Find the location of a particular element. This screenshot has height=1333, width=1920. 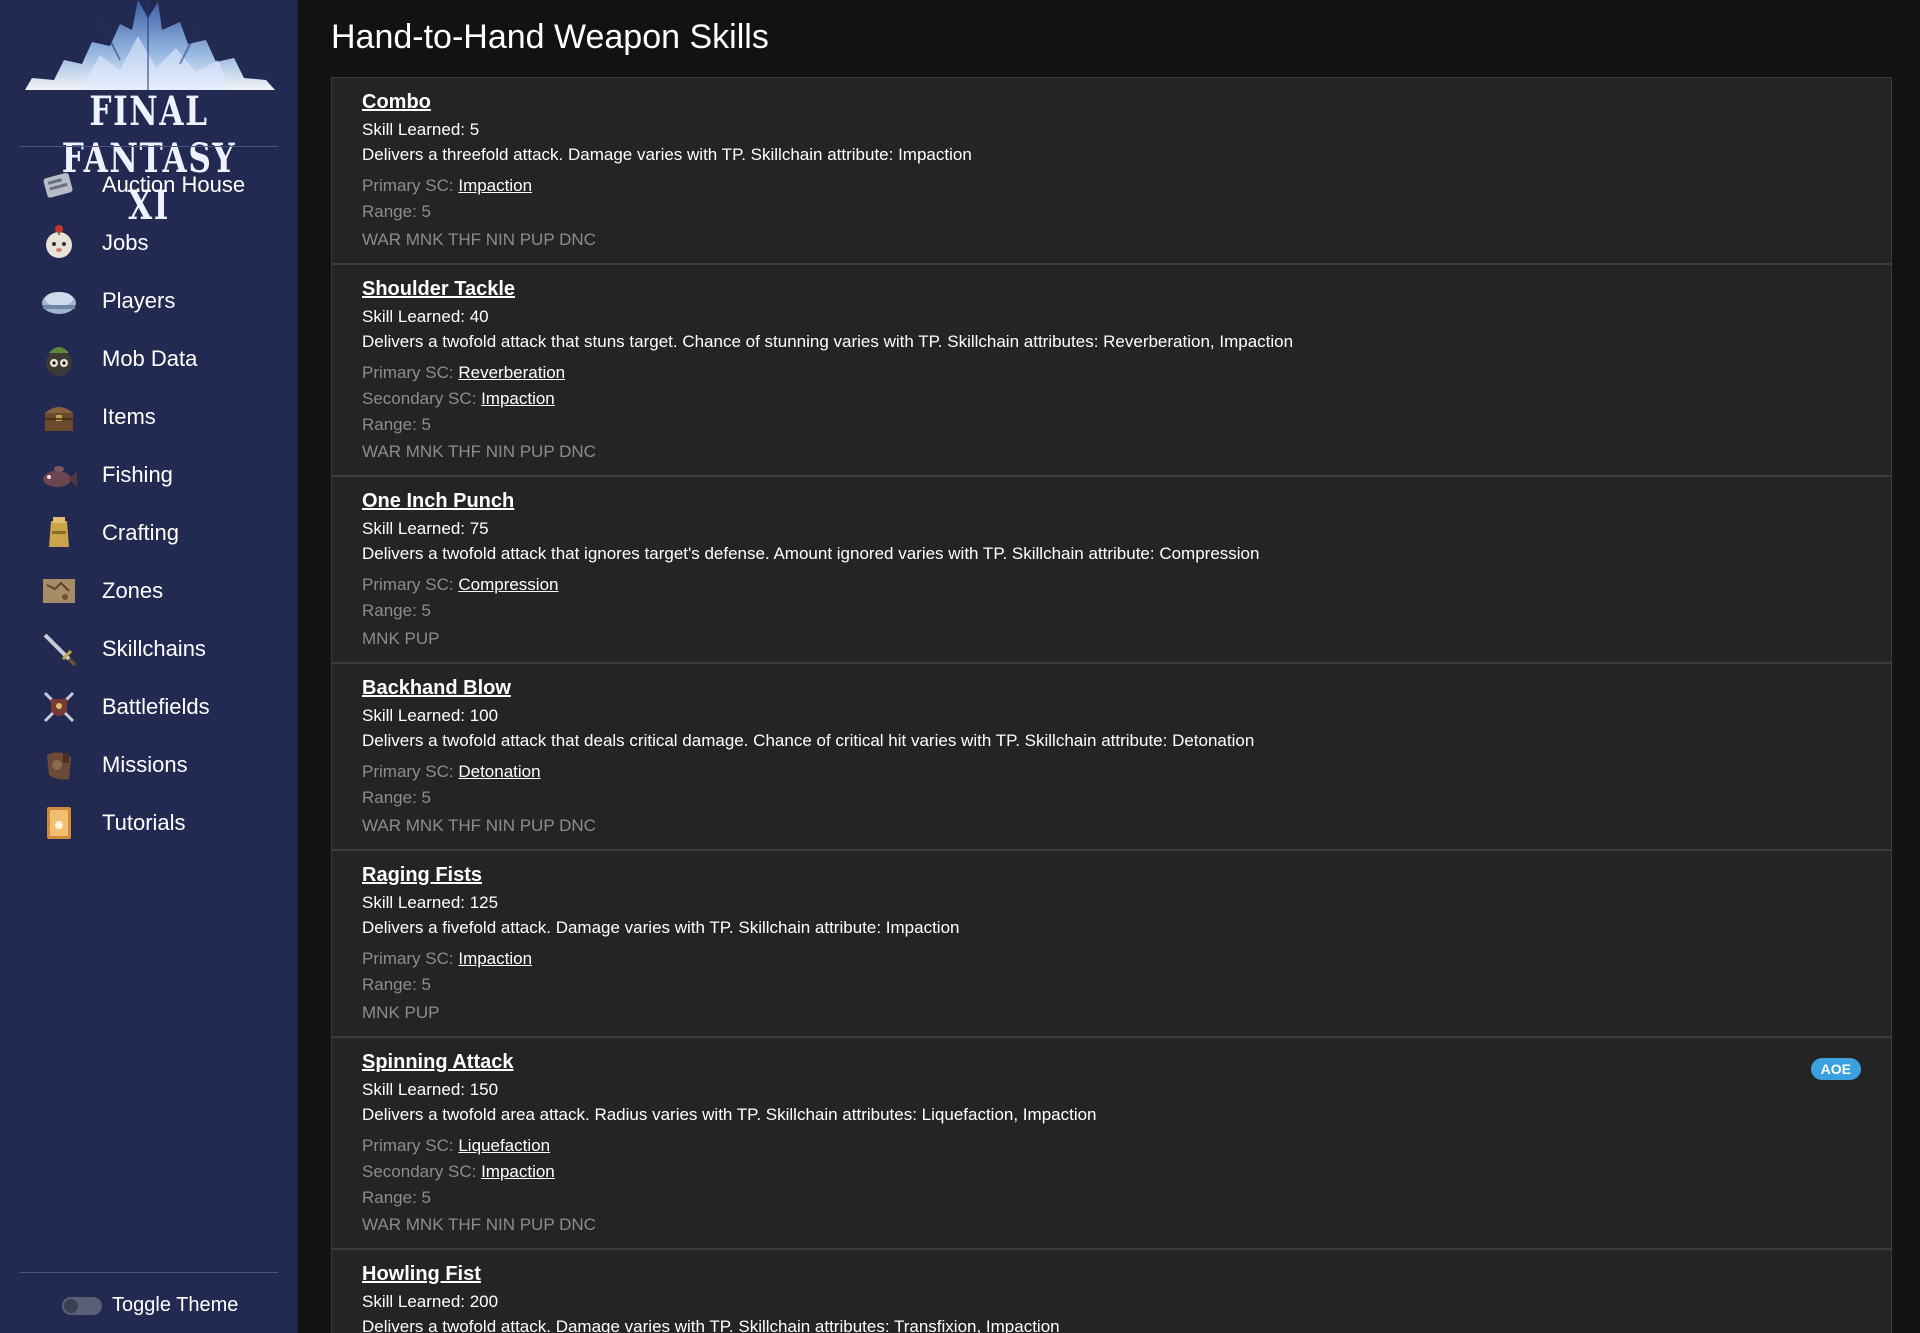

skill-learned: Skill Learned: 75 is located at coordinates (425, 528).